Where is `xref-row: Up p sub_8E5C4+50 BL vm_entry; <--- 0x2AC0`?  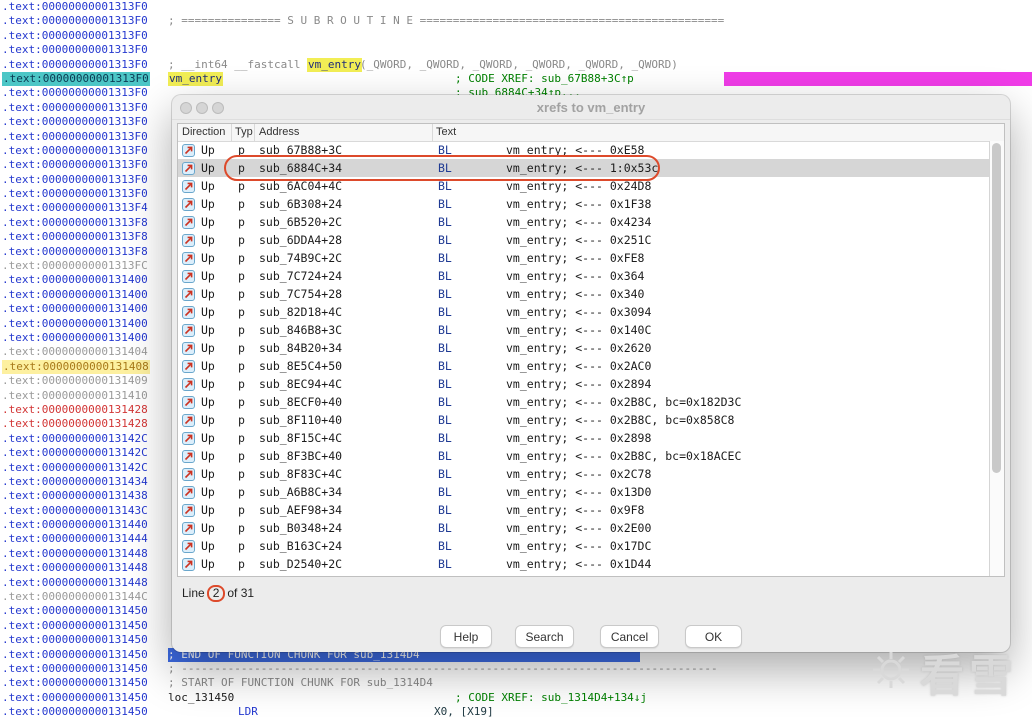 xref-row: Up p sub_8E5C4+50 BL vm_entry; <--- 0x2AC0 is located at coordinates (584, 366).